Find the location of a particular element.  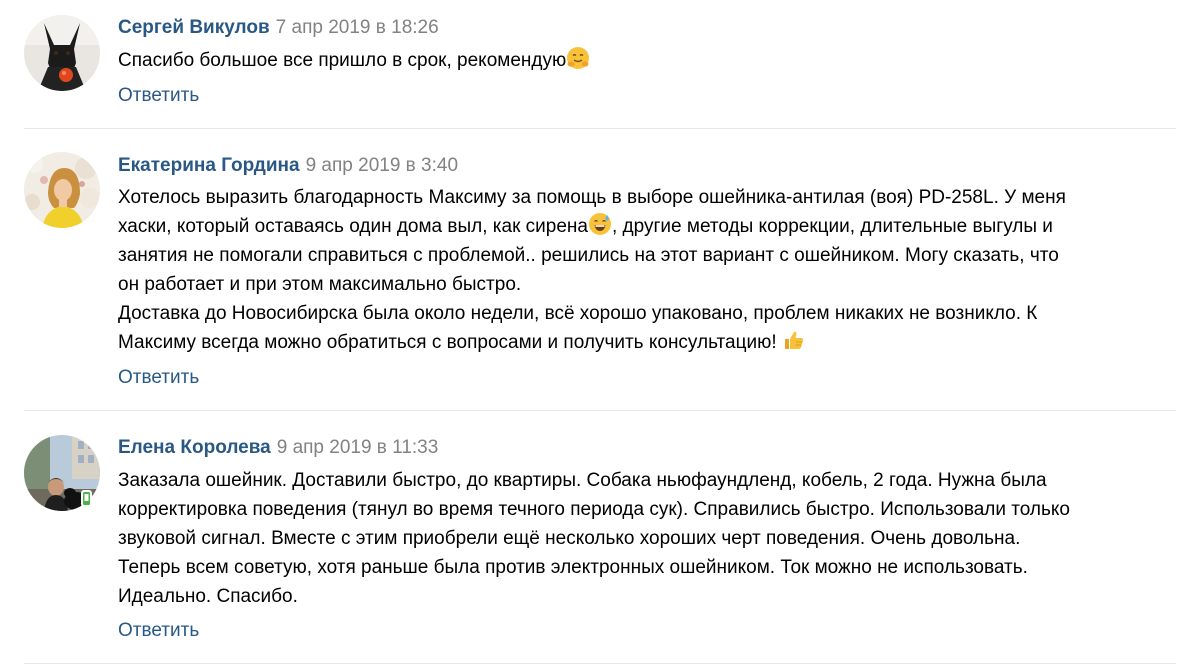

comment-date: 7 апр 2019 в 18:26 is located at coordinates (357, 27).